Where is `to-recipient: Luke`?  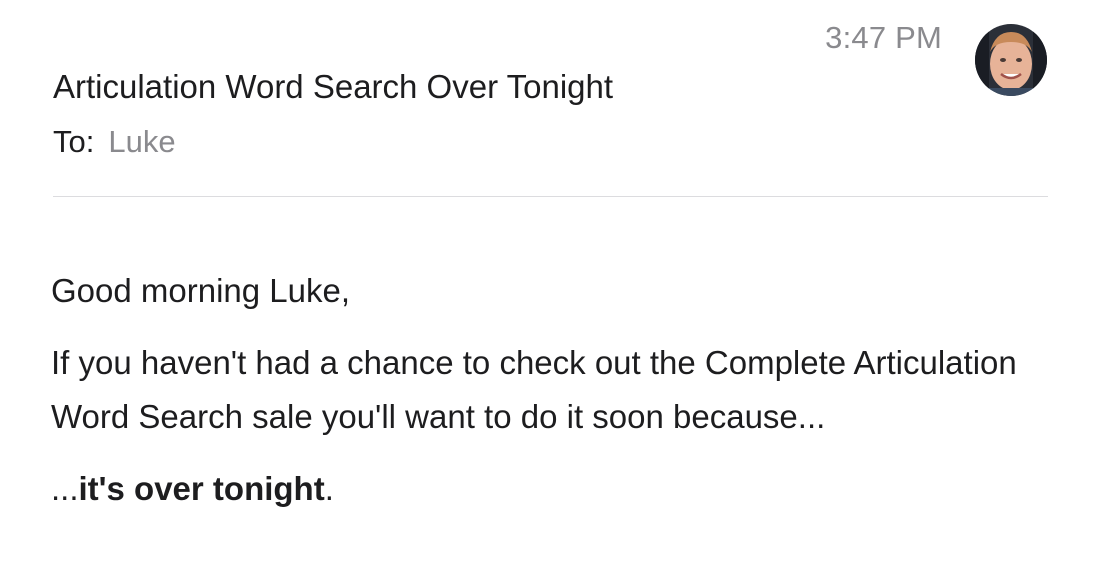 to-recipient: Luke is located at coordinates (141, 141).